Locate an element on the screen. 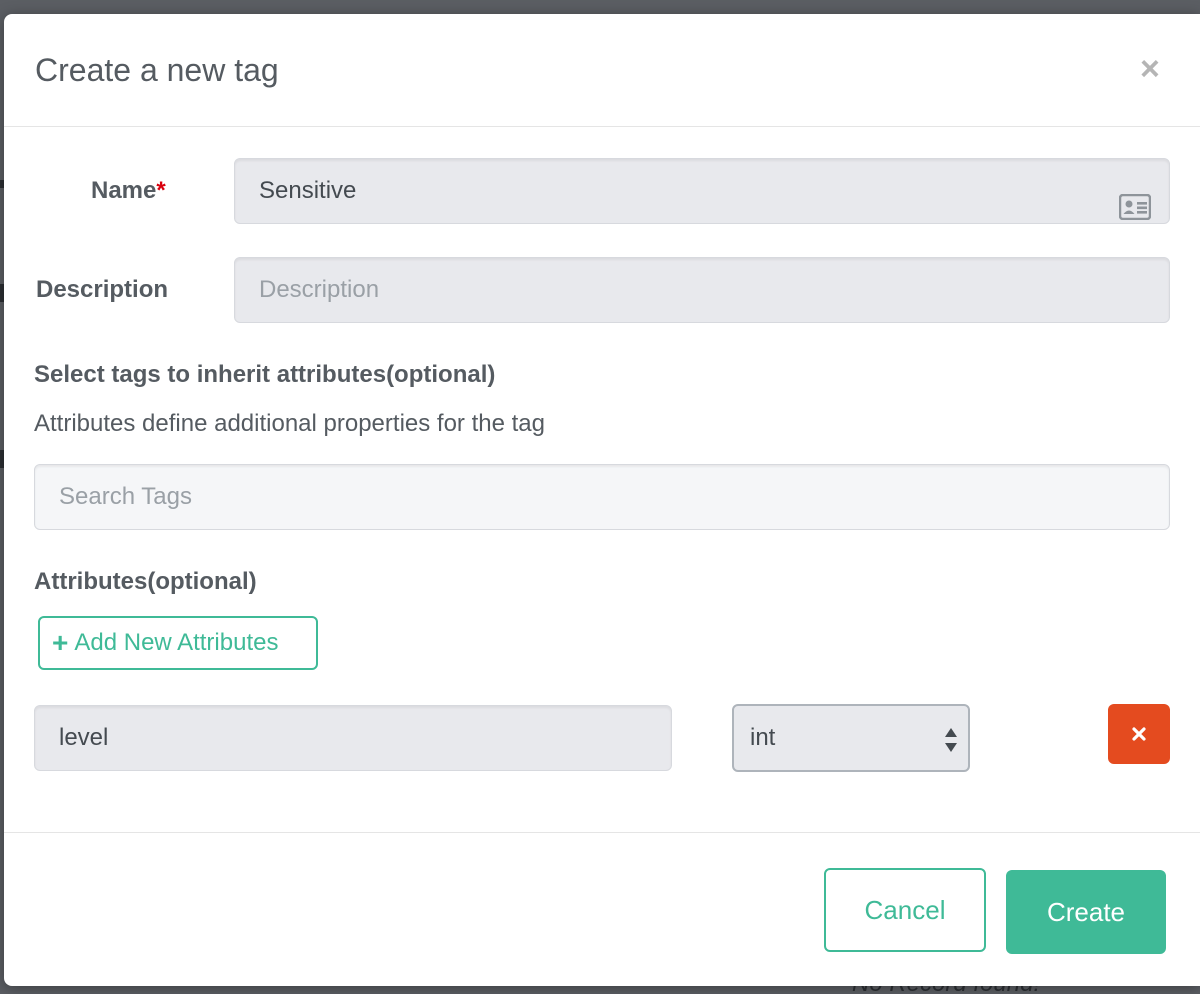  close-icon is located at coordinates (1139, 734).